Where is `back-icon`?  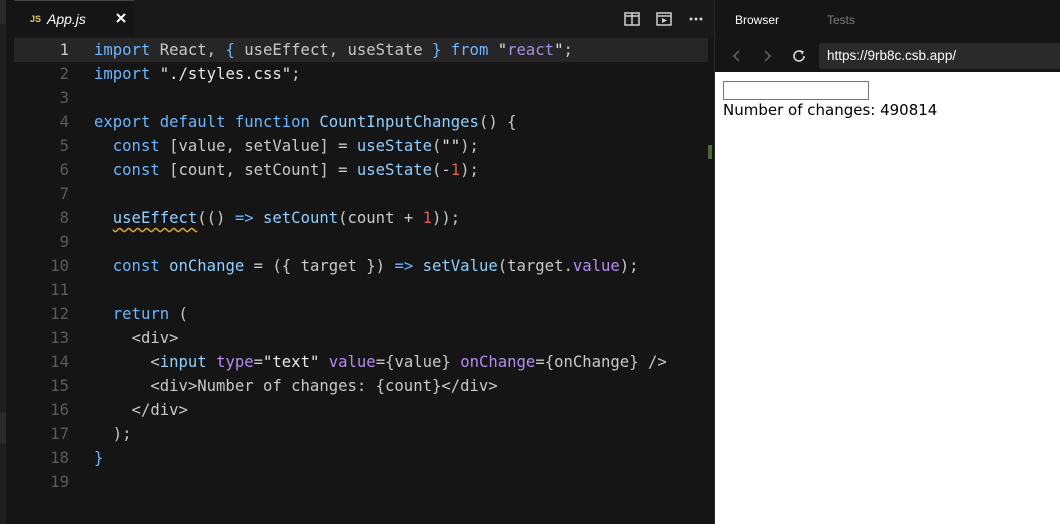 back-icon is located at coordinates (737, 56).